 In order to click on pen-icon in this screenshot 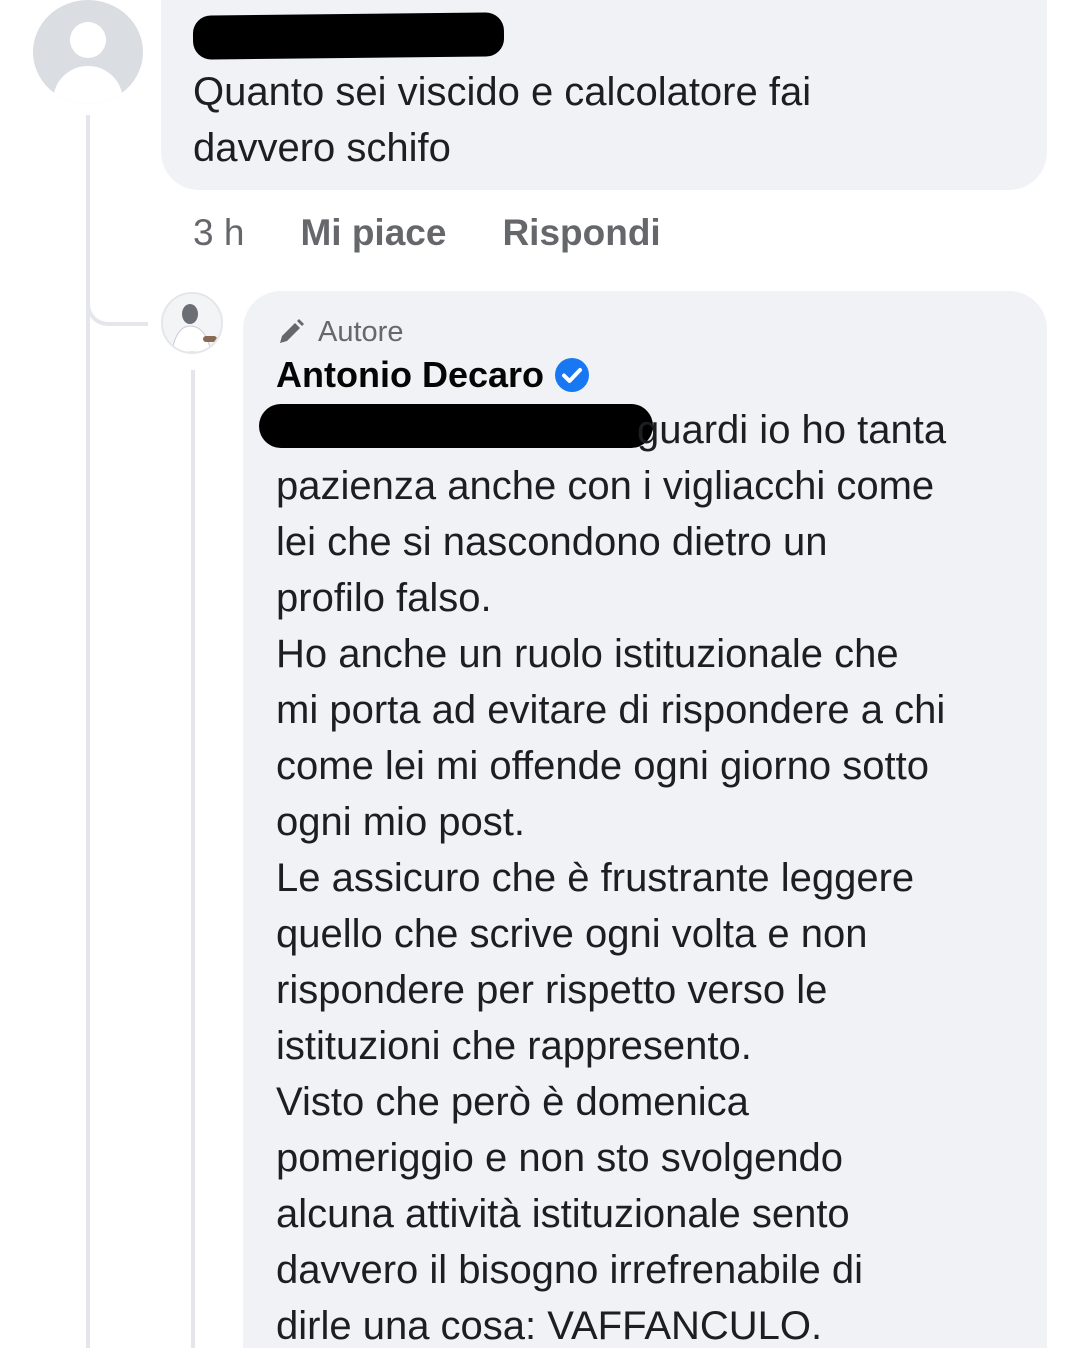, I will do `click(292, 331)`.